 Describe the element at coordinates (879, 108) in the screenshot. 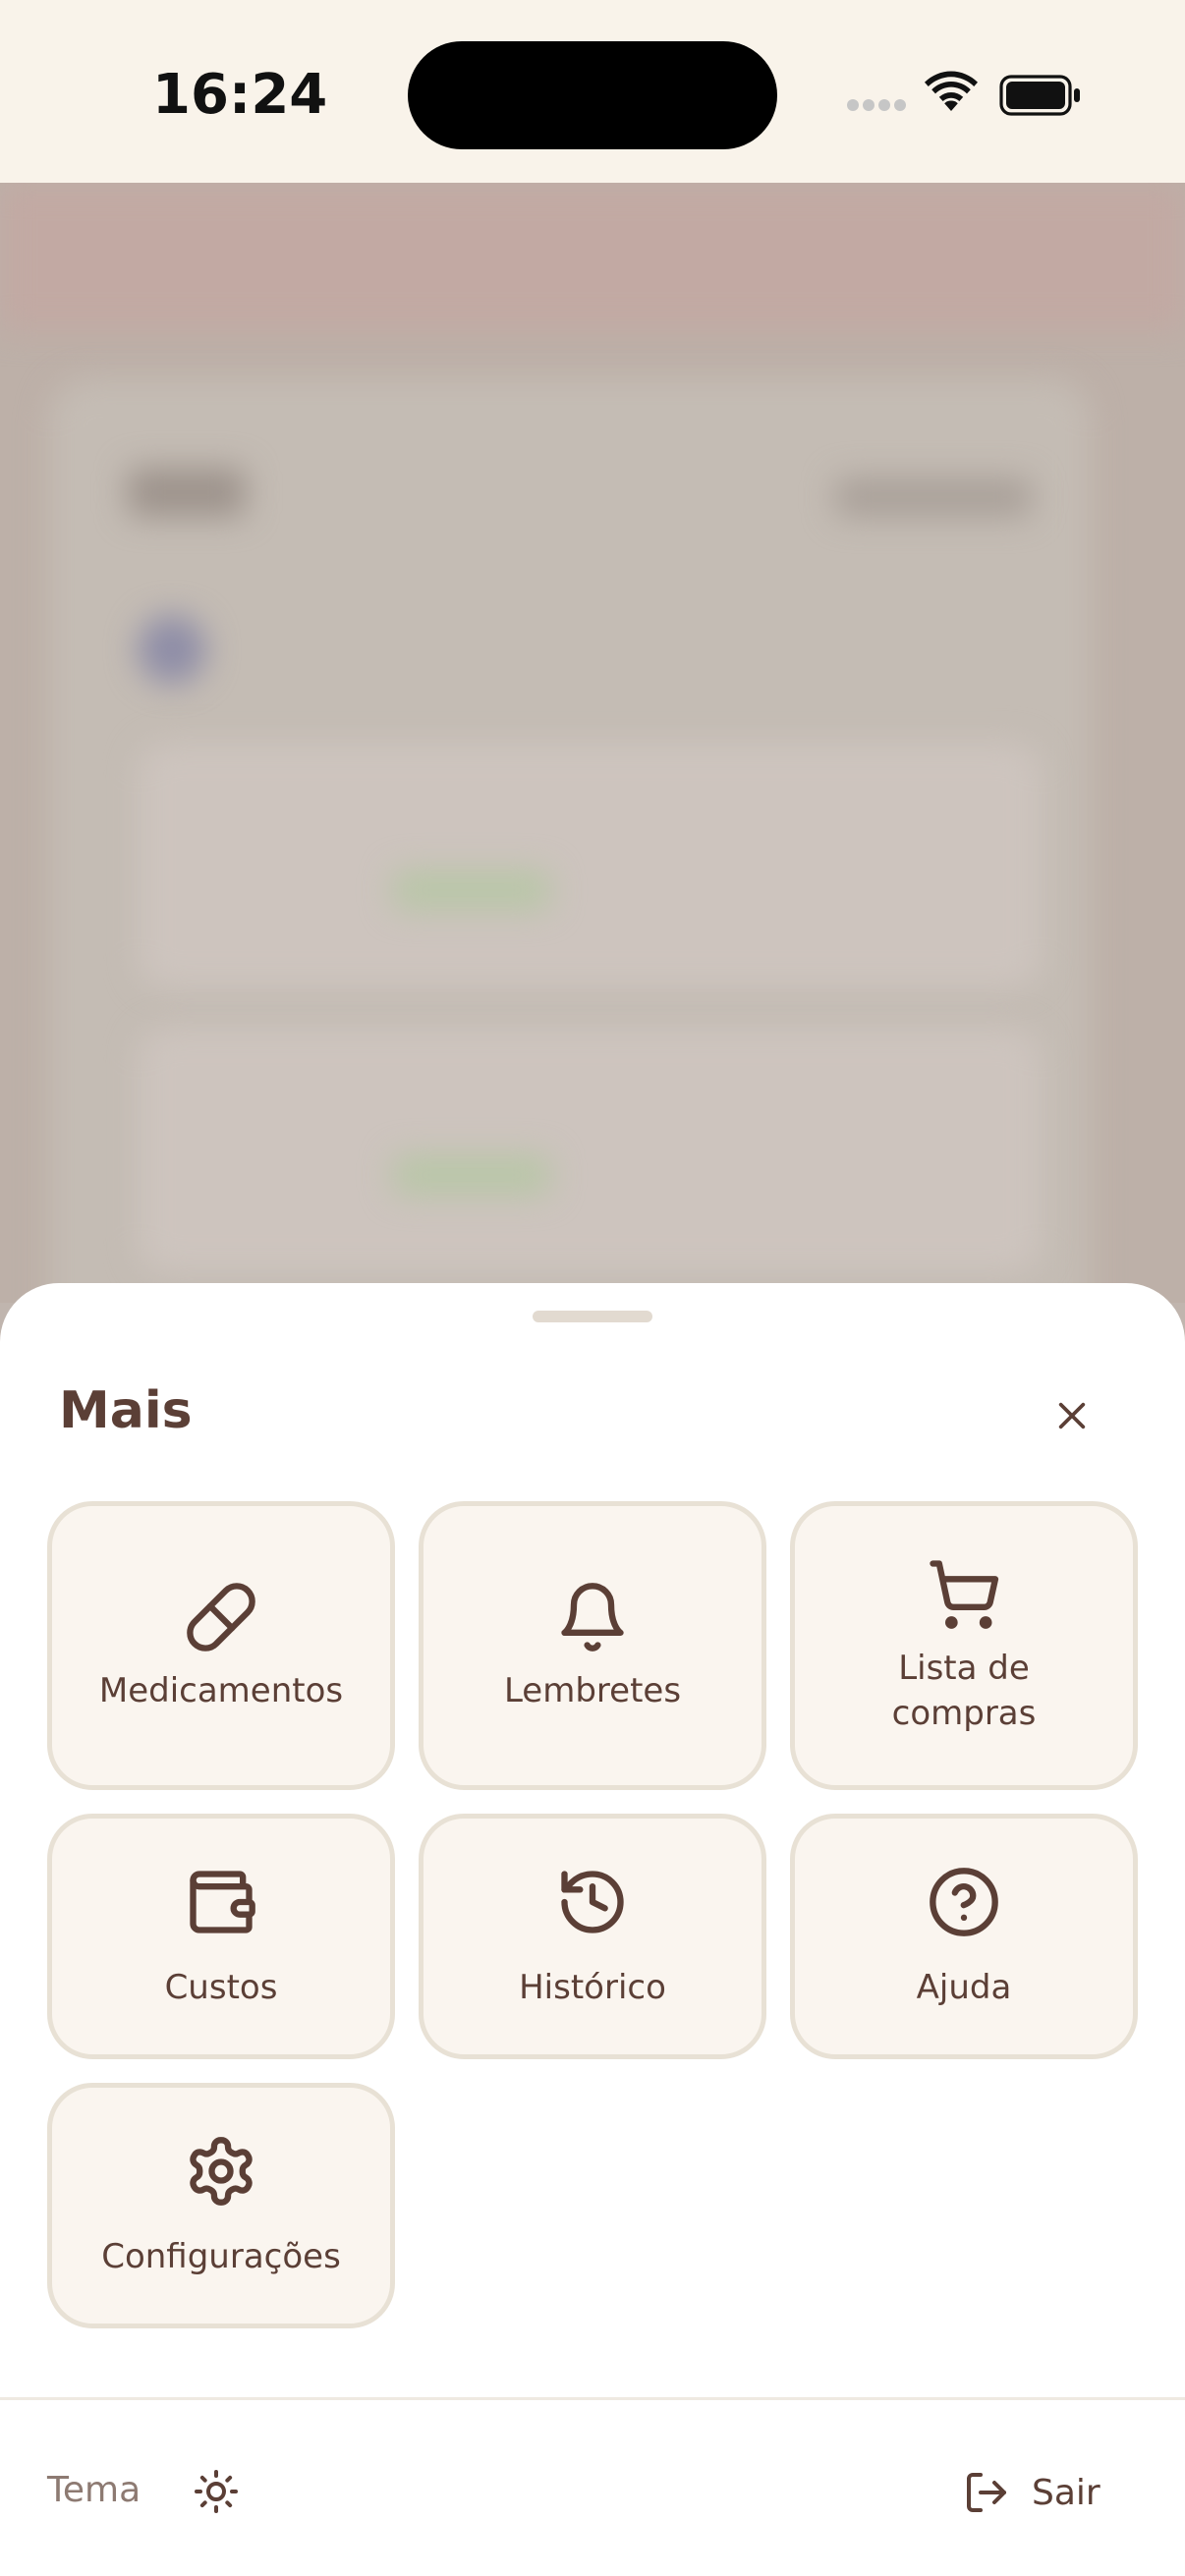

I see `cellular-signal-icon` at that location.